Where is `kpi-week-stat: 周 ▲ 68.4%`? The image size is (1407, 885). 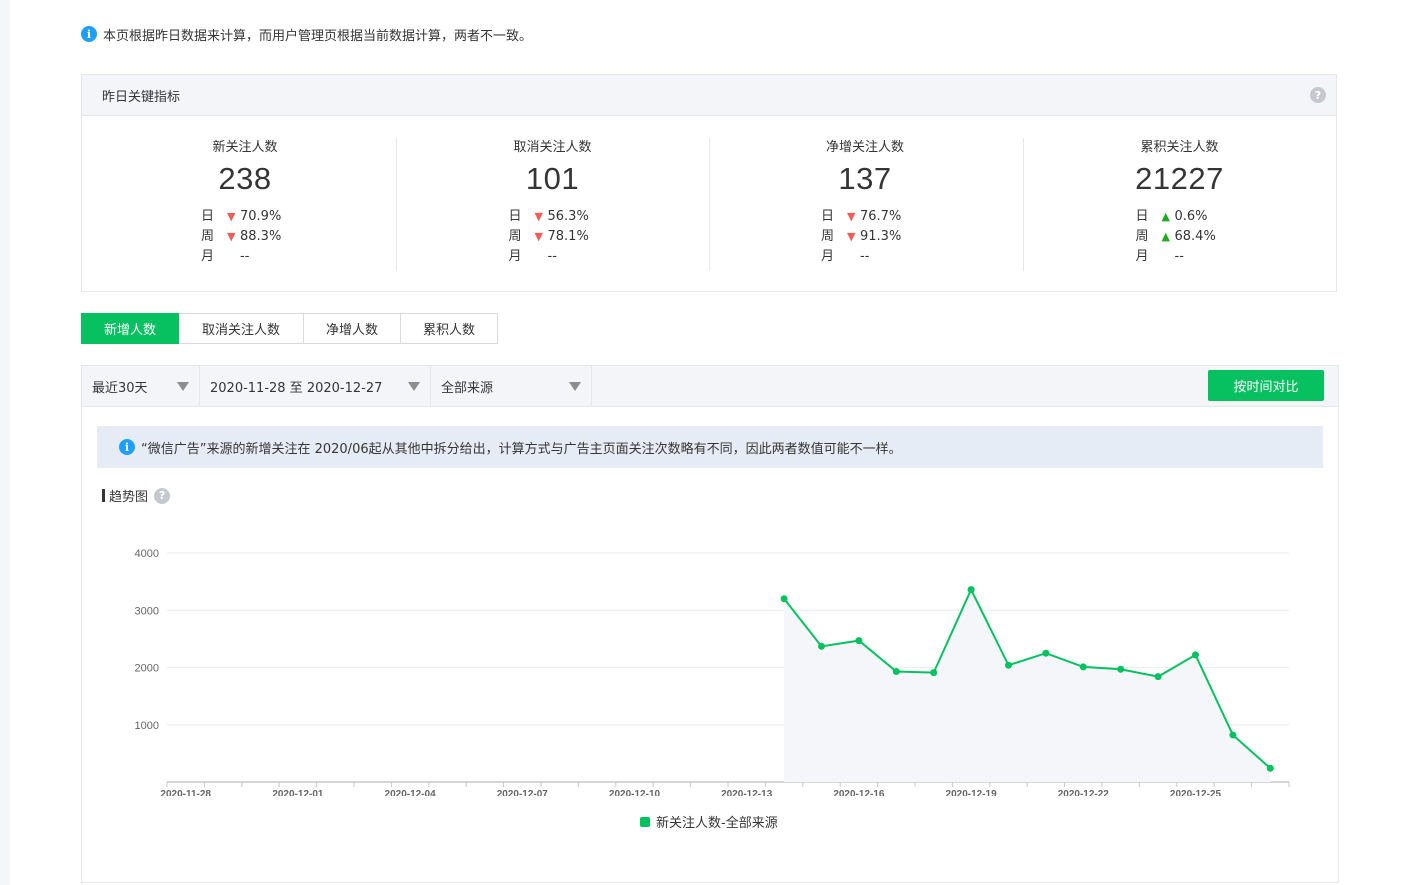 kpi-week-stat: 周 ▲ 68.4% is located at coordinates (1188, 237).